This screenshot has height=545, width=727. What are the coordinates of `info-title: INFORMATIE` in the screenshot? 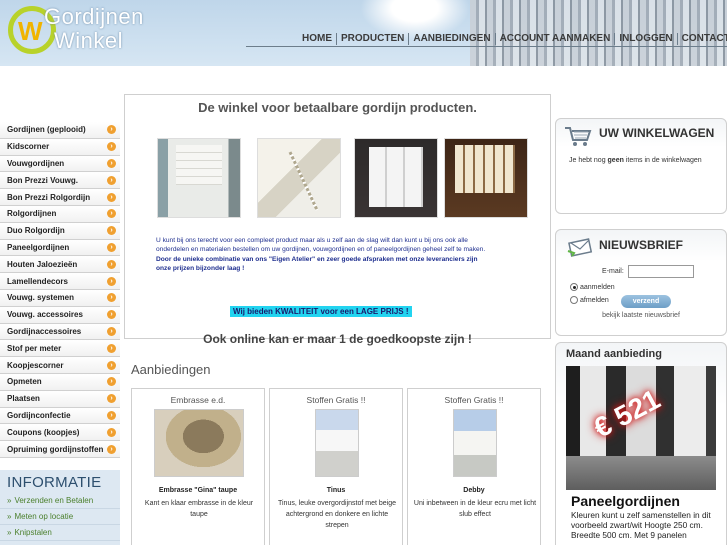 It's located at (54, 482).